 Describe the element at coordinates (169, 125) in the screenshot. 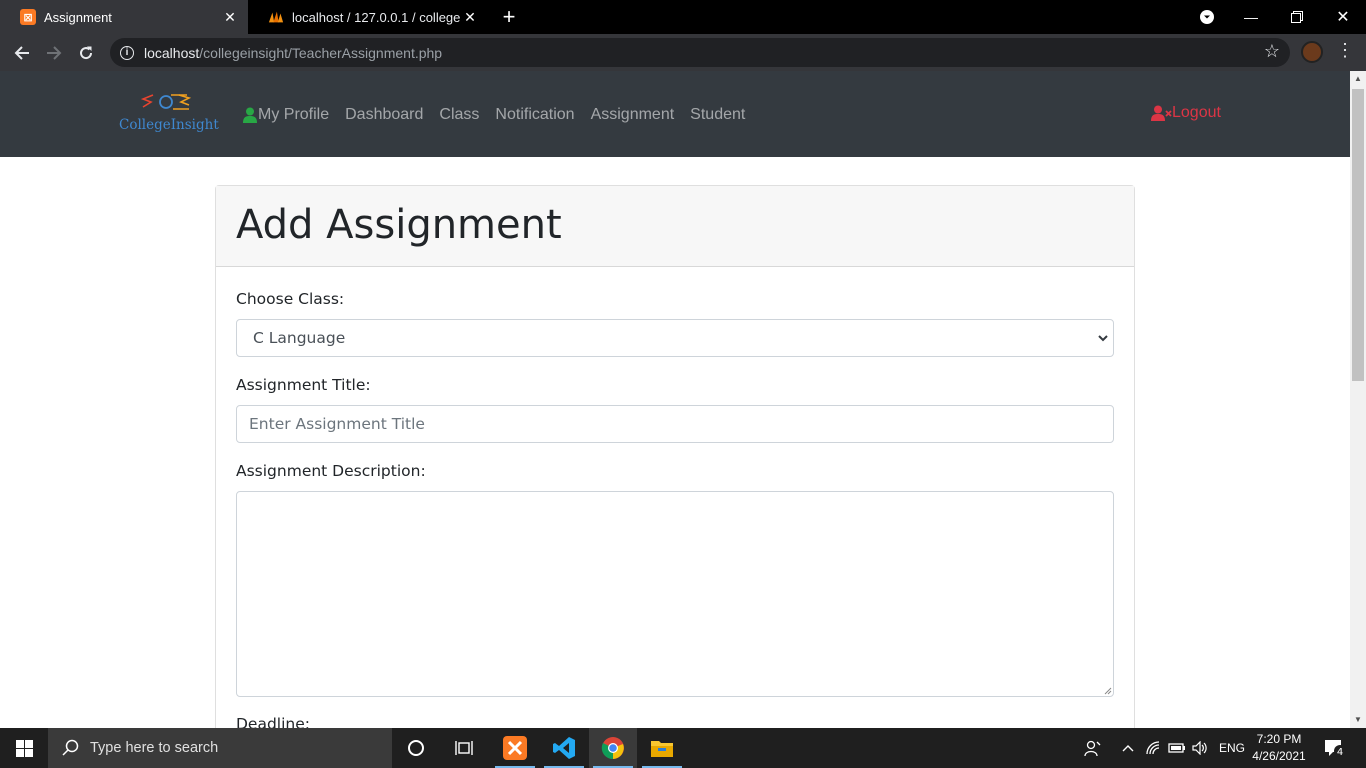

I see `brand-name: CollegeInsight` at that location.